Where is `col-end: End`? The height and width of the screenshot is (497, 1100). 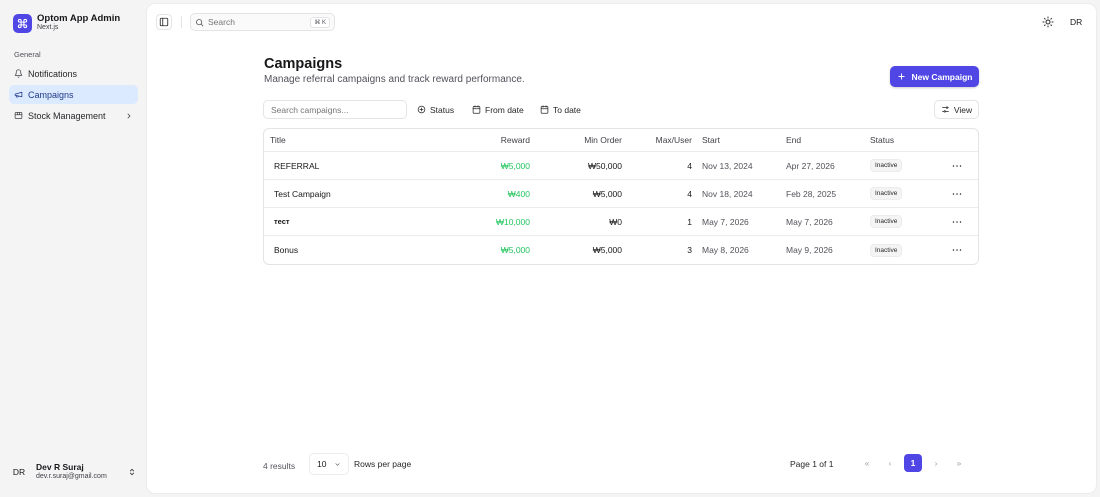 col-end: End is located at coordinates (793, 140).